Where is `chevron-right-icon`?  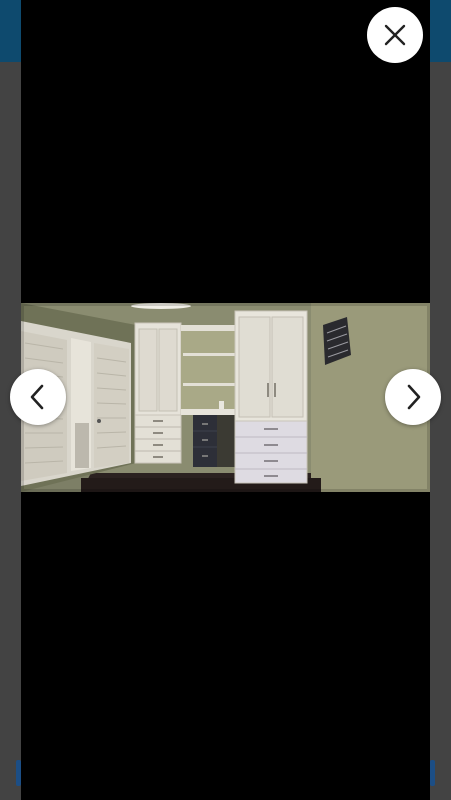
chevron-right-icon is located at coordinates (413, 397).